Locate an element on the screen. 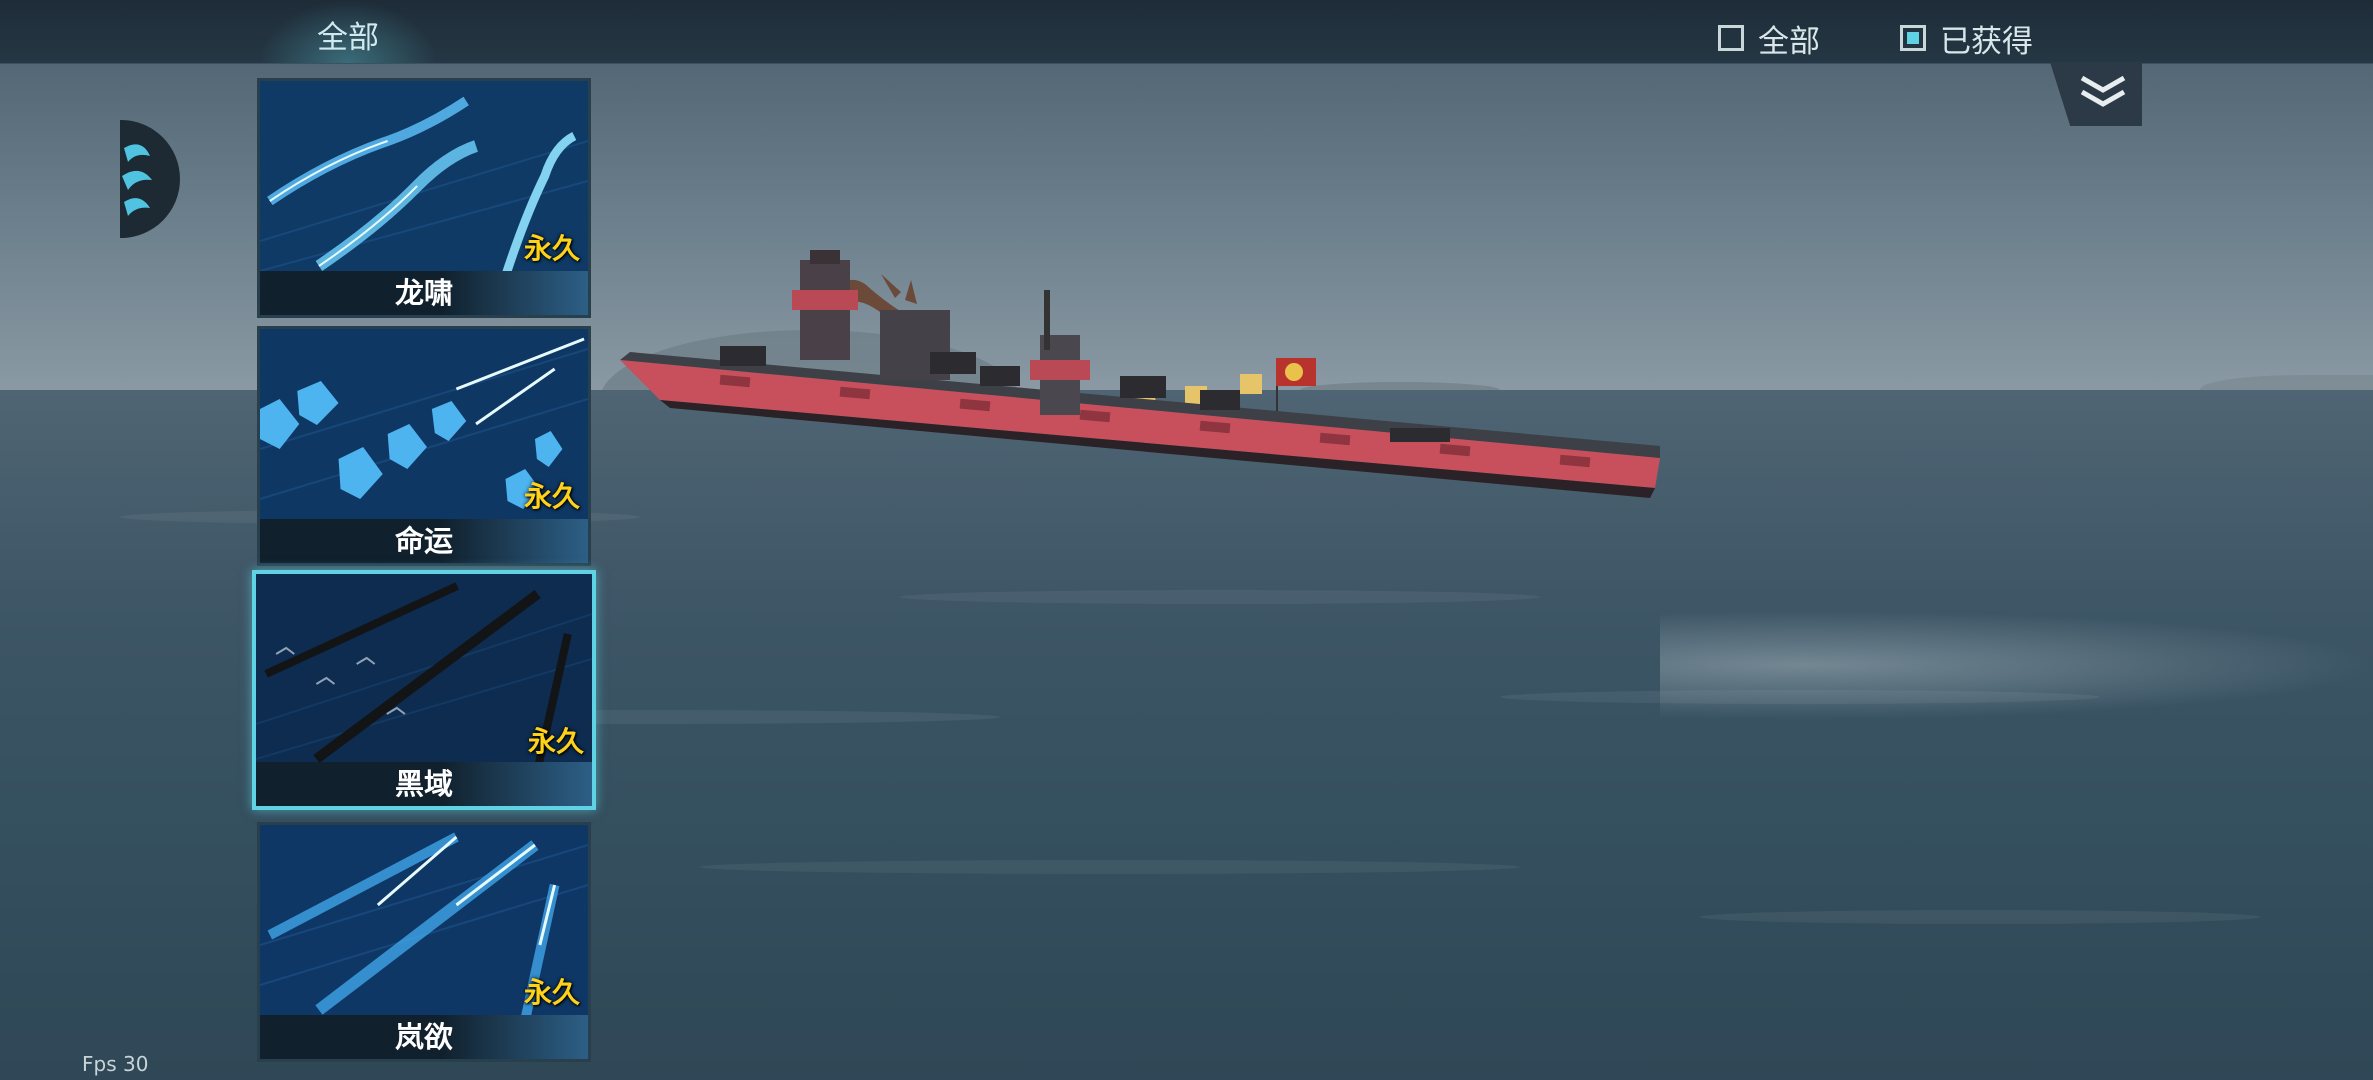 The height and width of the screenshot is (1080, 2373). effect-item-lanyu: 永久 岚欲 is located at coordinates (424, 942).